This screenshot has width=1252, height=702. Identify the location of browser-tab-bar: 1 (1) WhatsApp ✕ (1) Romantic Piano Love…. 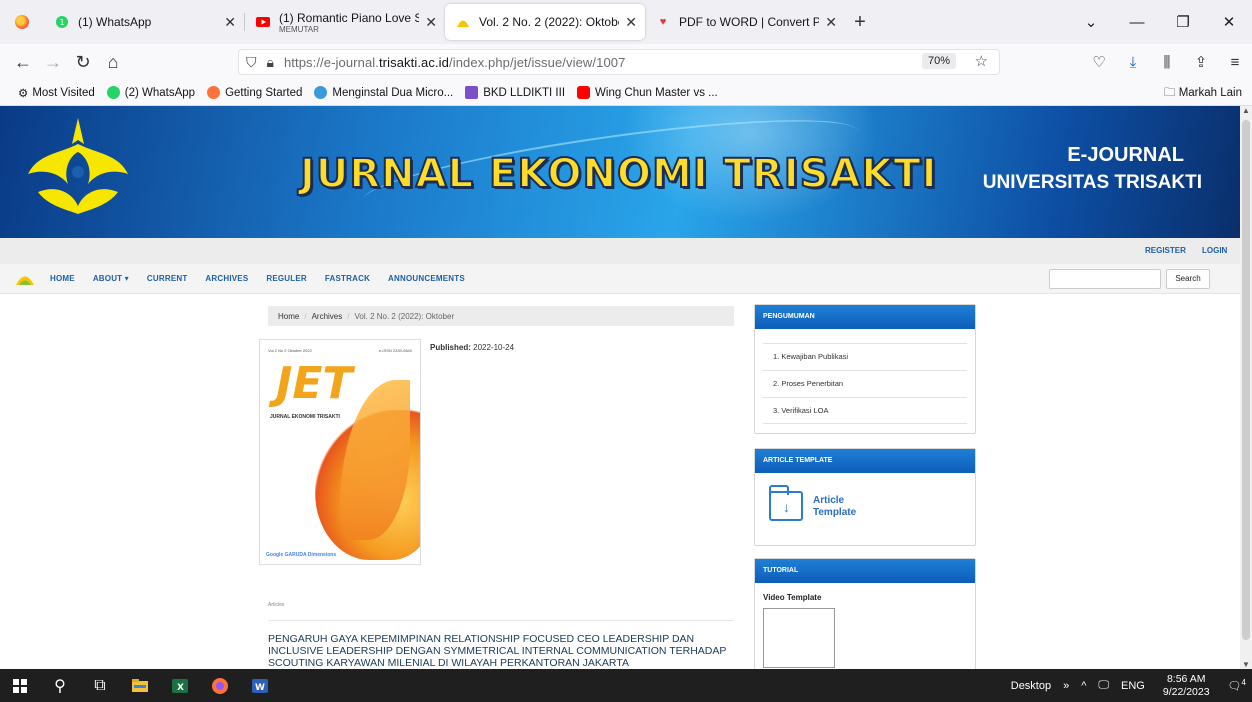
(626, 22).